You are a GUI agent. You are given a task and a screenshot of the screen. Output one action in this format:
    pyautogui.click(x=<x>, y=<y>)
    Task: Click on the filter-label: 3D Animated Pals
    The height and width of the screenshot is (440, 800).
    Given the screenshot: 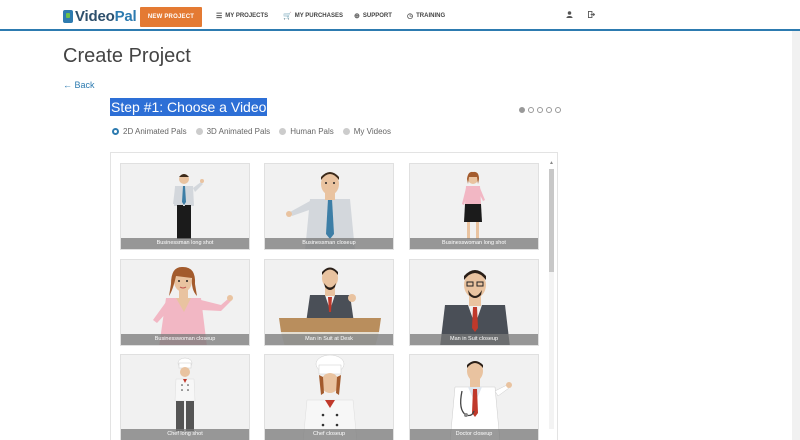 What is the action you would take?
    pyautogui.click(x=238, y=131)
    